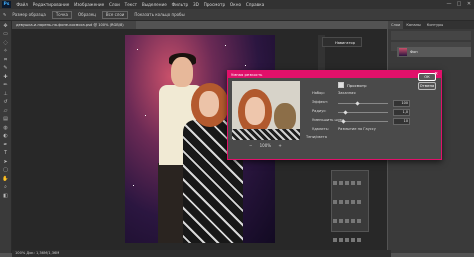 The width and height of the screenshot is (474, 257). Describe the element at coordinates (5, 43) in the screenshot. I see `lasso-tool-icon: ◌` at that location.